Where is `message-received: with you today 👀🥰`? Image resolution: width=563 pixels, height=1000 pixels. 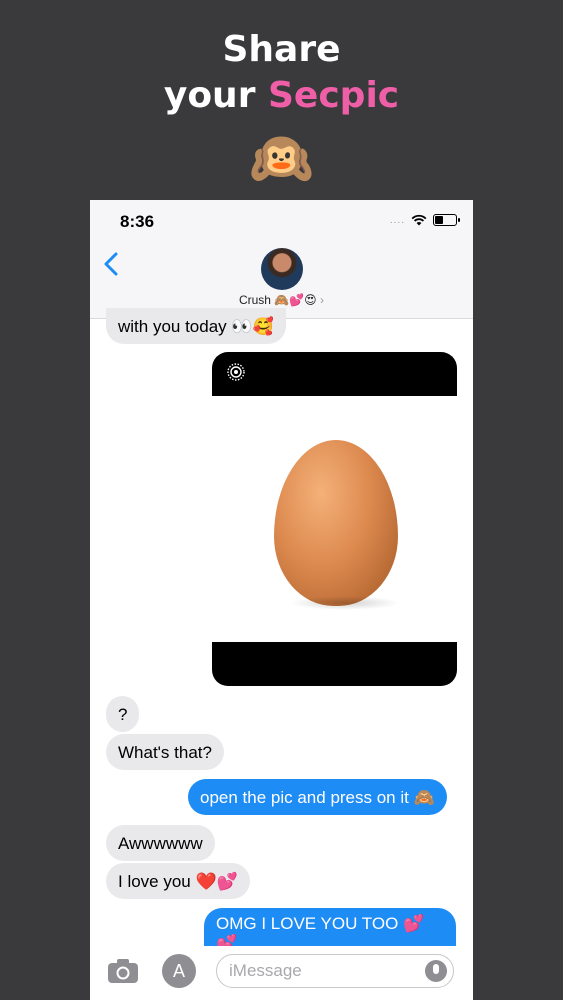
message-received: with you today 👀🥰 is located at coordinates (196, 326).